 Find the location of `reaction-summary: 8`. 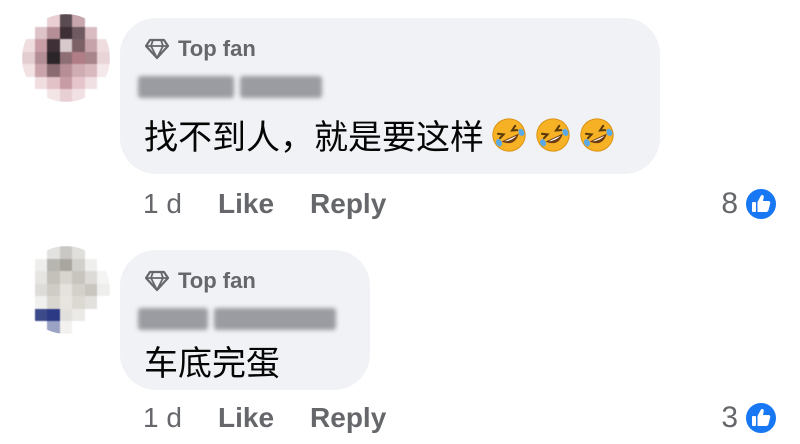

reaction-summary: 8 is located at coordinates (749, 204).